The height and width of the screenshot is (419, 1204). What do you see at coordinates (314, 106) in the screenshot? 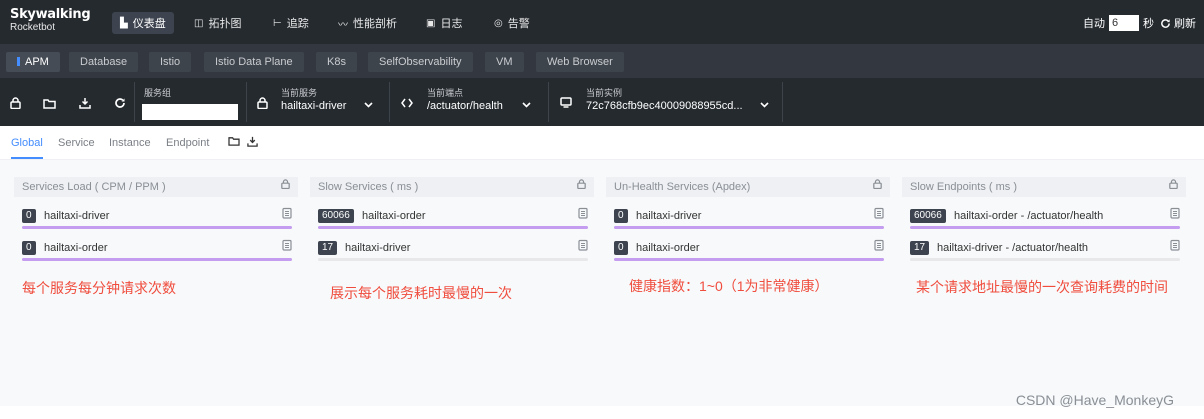
I see `service-value: hailtaxi-driver` at bounding box center [314, 106].